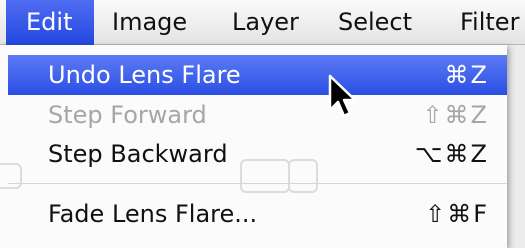 The image size is (525, 248). What do you see at coordinates (127, 115) in the screenshot?
I see `menu-item-label: Step Forward` at bounding box center [127, 115].